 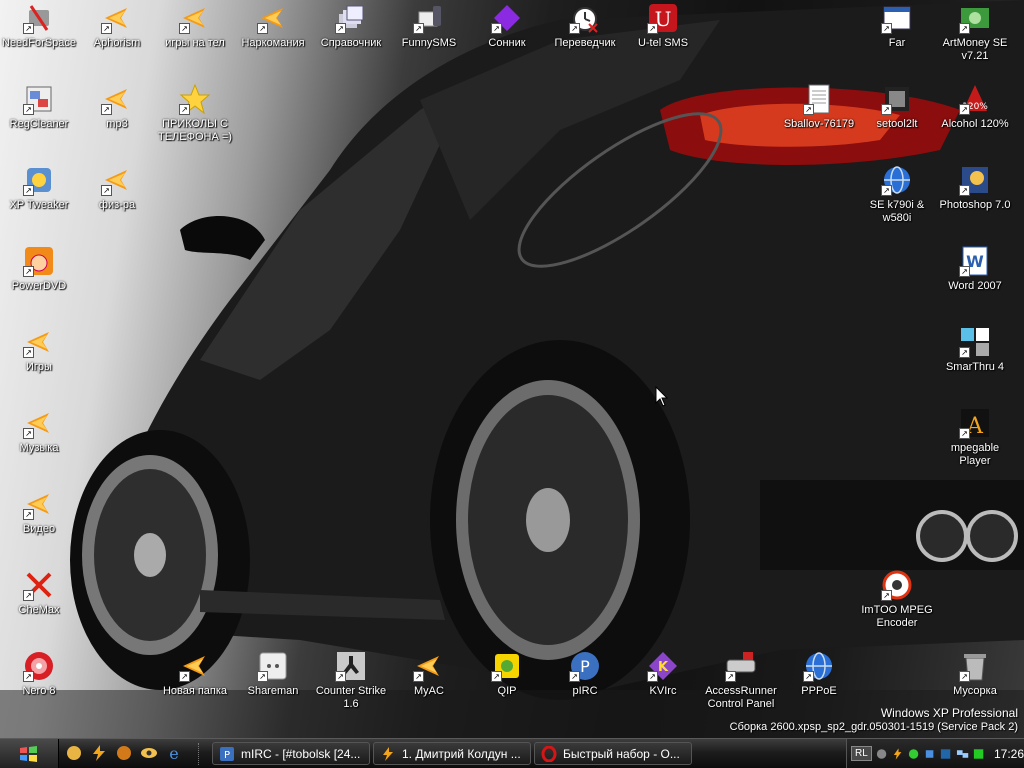 What do you see at coordinates (975, 666) in the screenshot?
I see `trash-icon: ↗` at bounding box center [975, 666].